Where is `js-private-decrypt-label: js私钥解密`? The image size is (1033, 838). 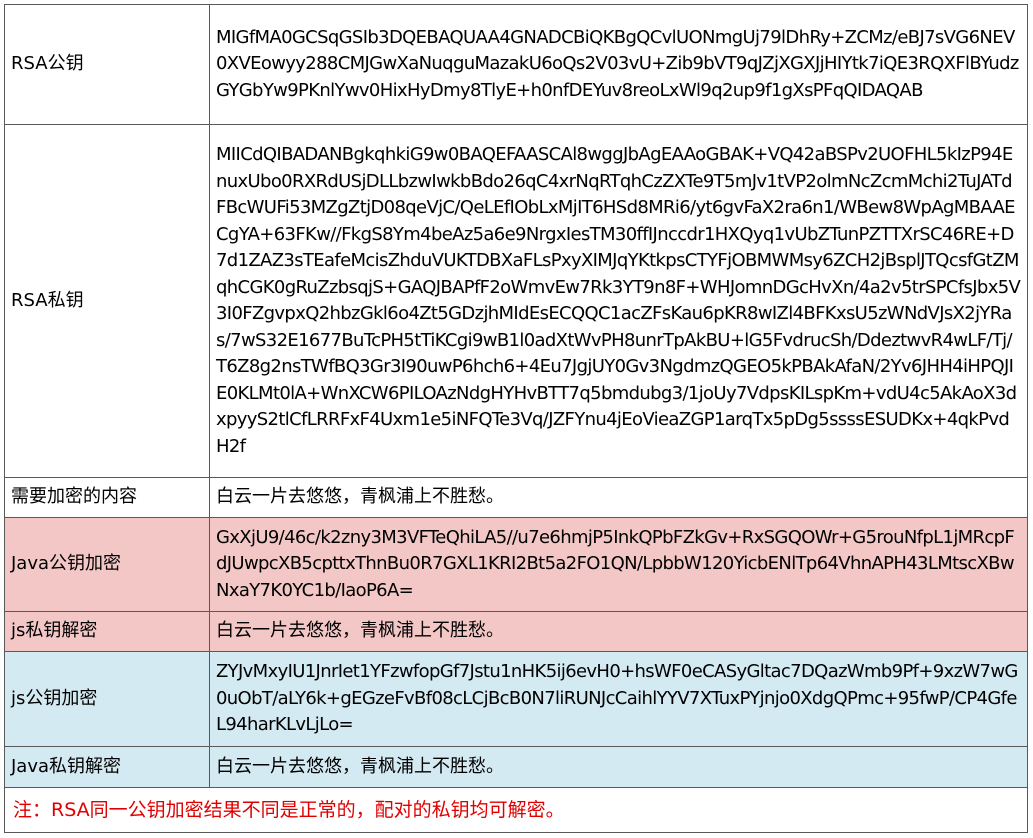
js-private-decrypt-label: js私钥解密 is located at coordinates (107, 631).